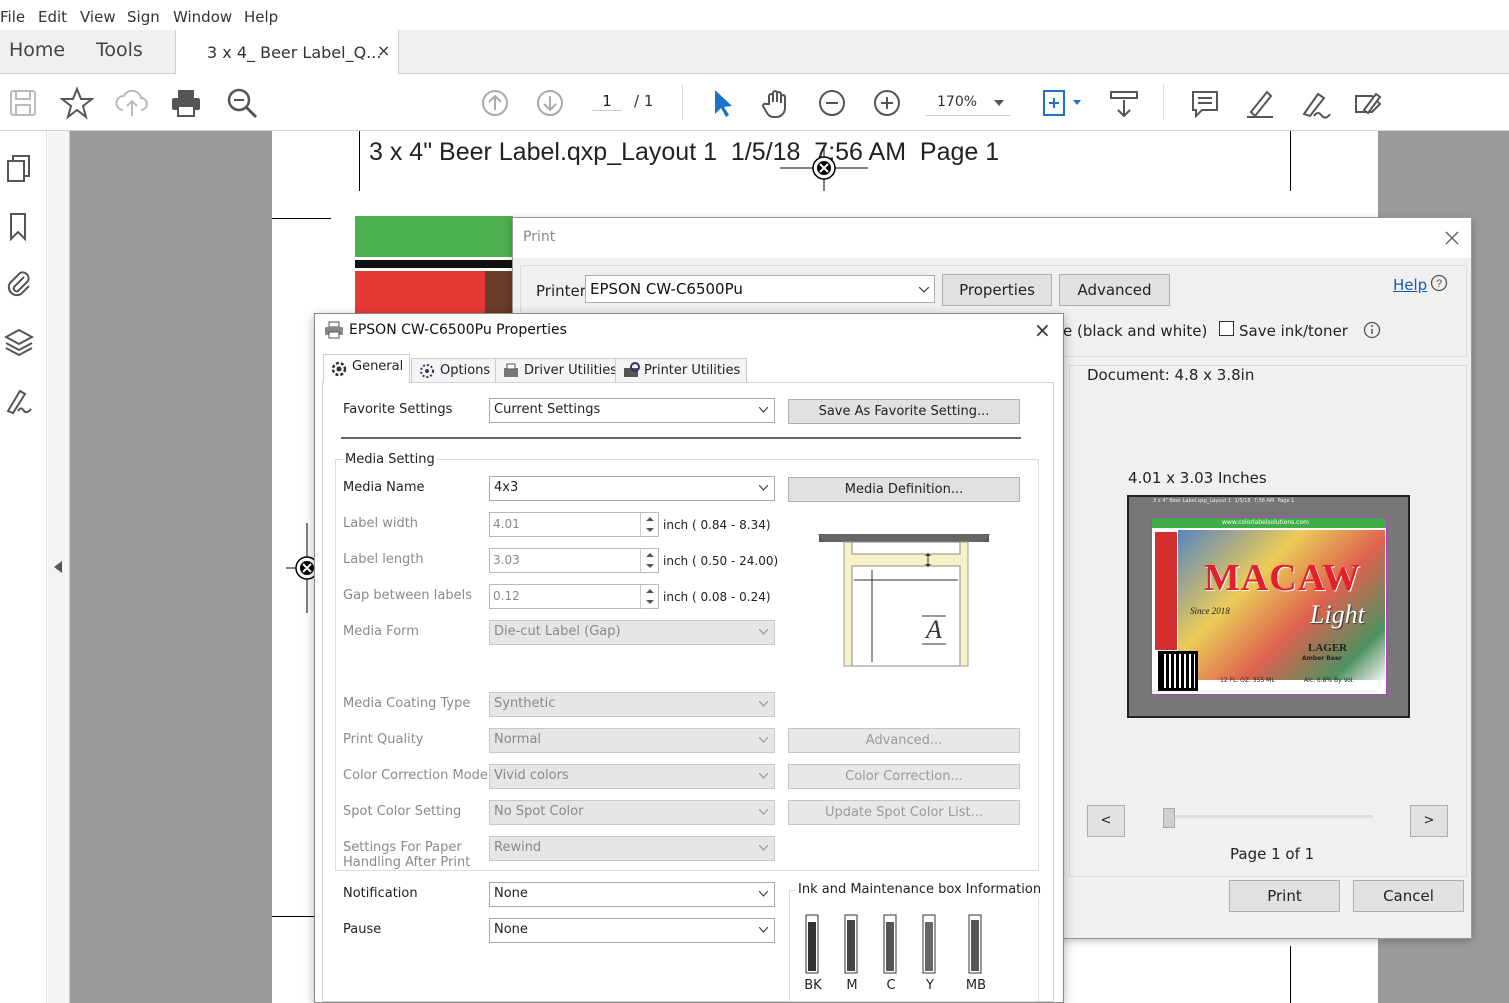 The width and height of the screenshot is (1509, 1003). I want to click on notification-select: None, so click(632, 894).